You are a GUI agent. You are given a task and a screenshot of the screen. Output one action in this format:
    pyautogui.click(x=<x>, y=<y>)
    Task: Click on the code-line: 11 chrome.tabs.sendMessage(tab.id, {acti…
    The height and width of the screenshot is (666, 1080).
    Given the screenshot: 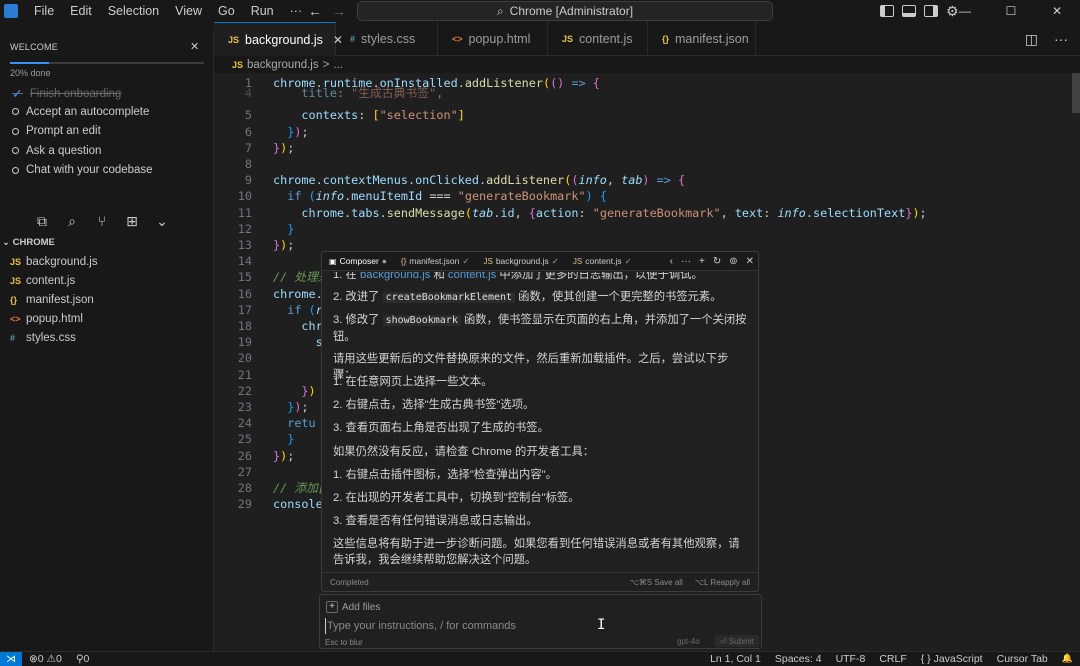 What is the action you would take?
    pyautogui.click(x=644, y=213)
    